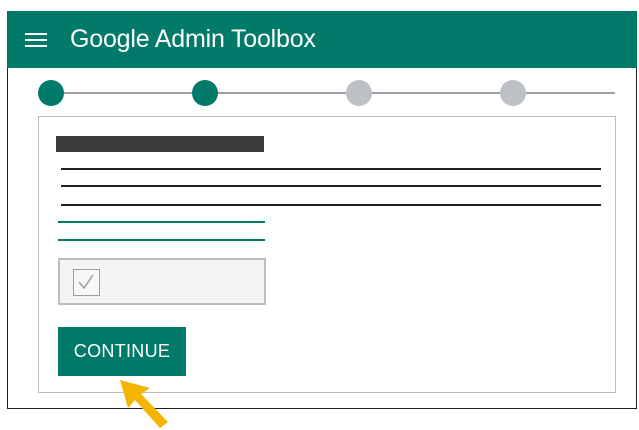  What do you see at coordinates (193, 39) in the screenshot?
I see `app-title: Google Admin Toolbox` at bounding box center [193, 39].